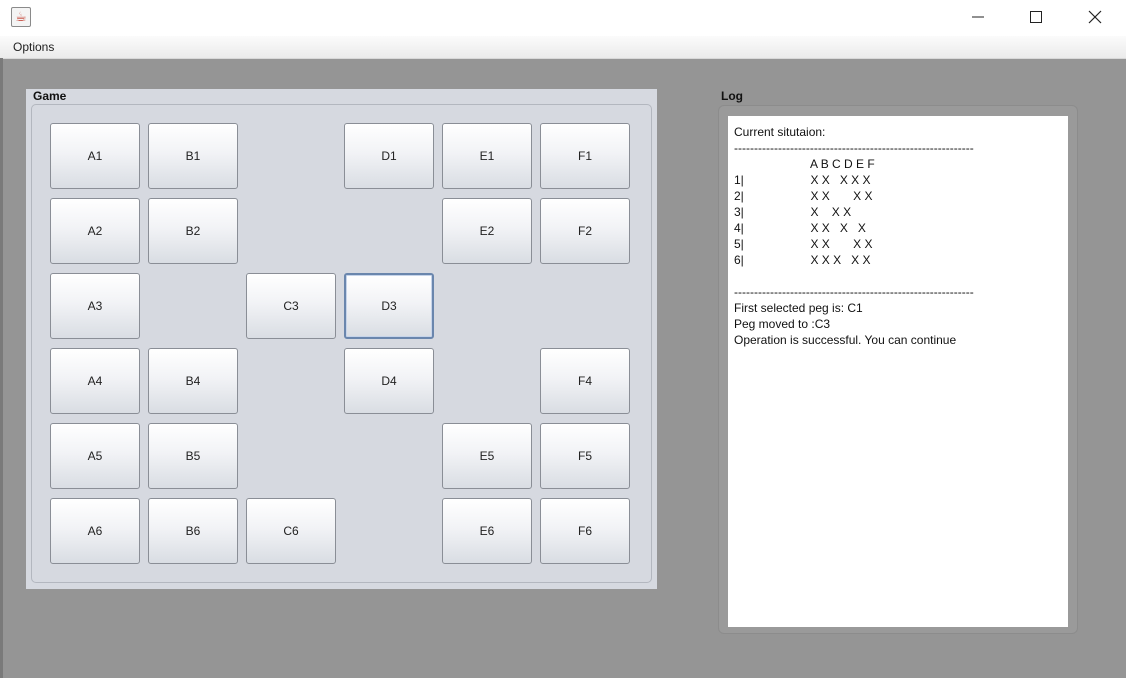 Image resolution: width=1126 pixels, height=678 pixels. What do you see at coordinates (33, 47) in the screenshot?
I see `menu-options: Options` at bounding box center [33, 47].